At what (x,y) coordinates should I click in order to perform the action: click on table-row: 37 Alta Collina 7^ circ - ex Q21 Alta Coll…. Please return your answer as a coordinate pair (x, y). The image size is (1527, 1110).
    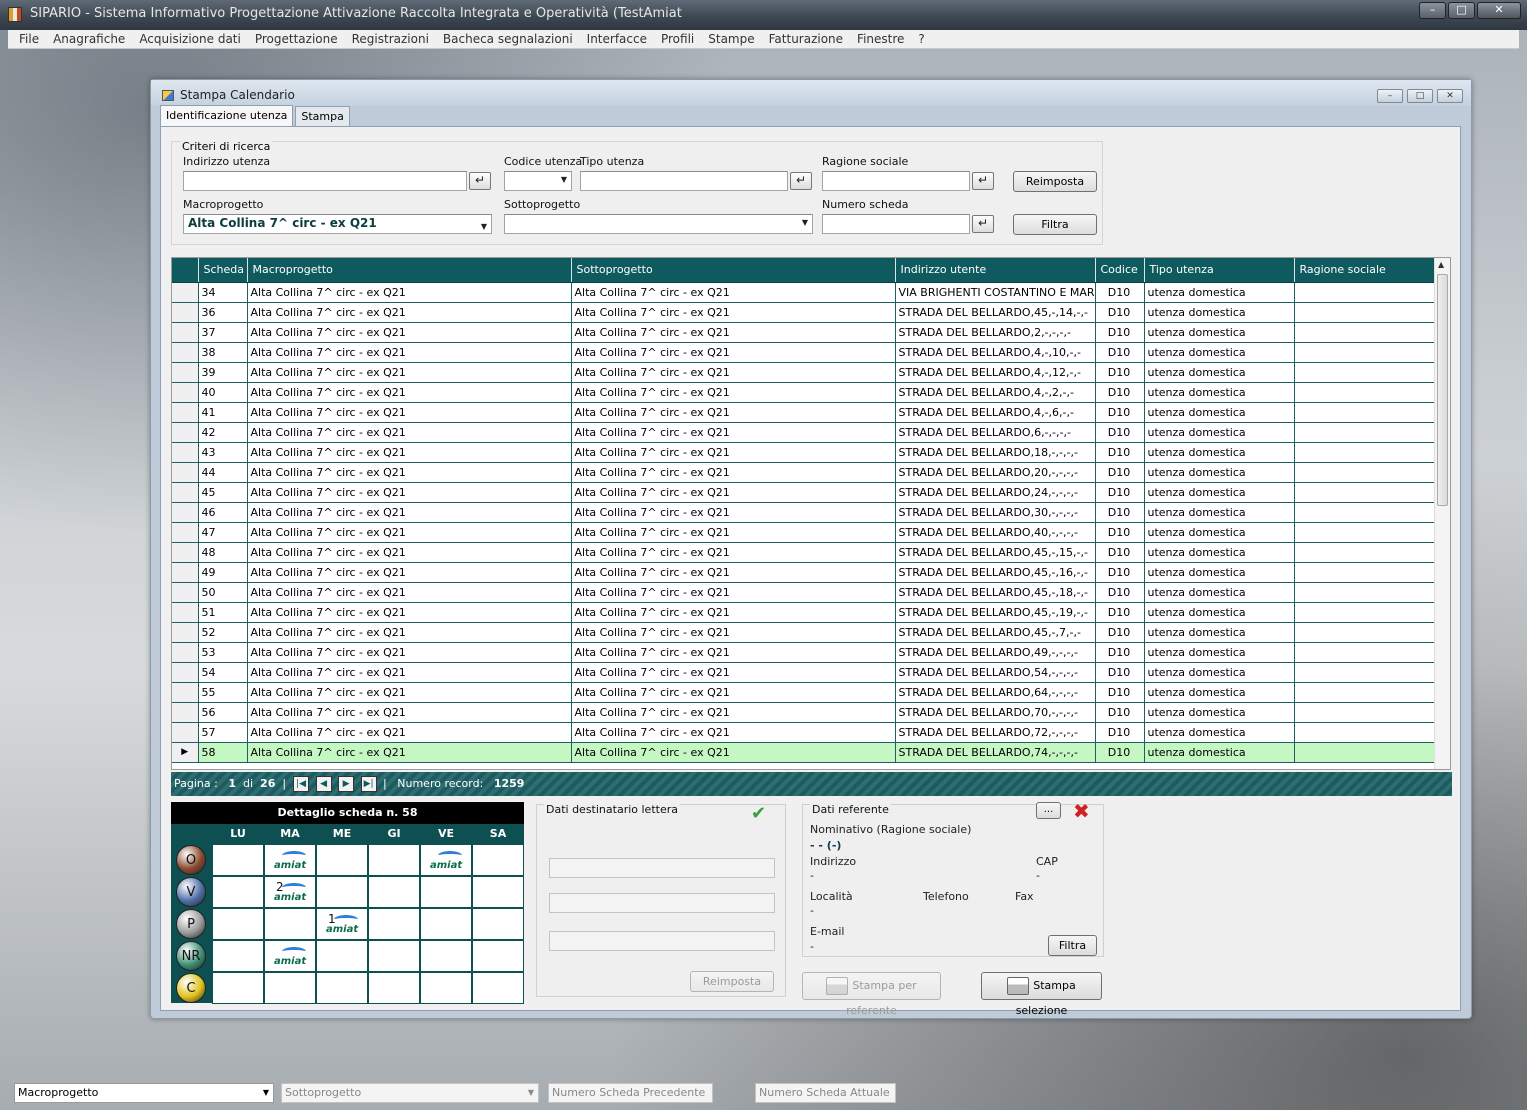
    Looking at the image, I should click on (804, 332).